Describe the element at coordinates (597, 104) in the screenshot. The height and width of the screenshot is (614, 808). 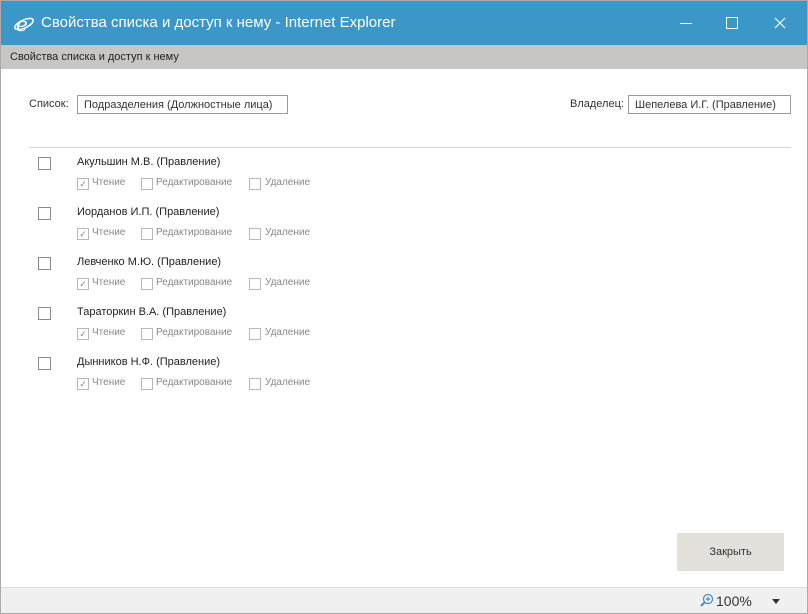
I see `owner-label: Владелец:` at that location.